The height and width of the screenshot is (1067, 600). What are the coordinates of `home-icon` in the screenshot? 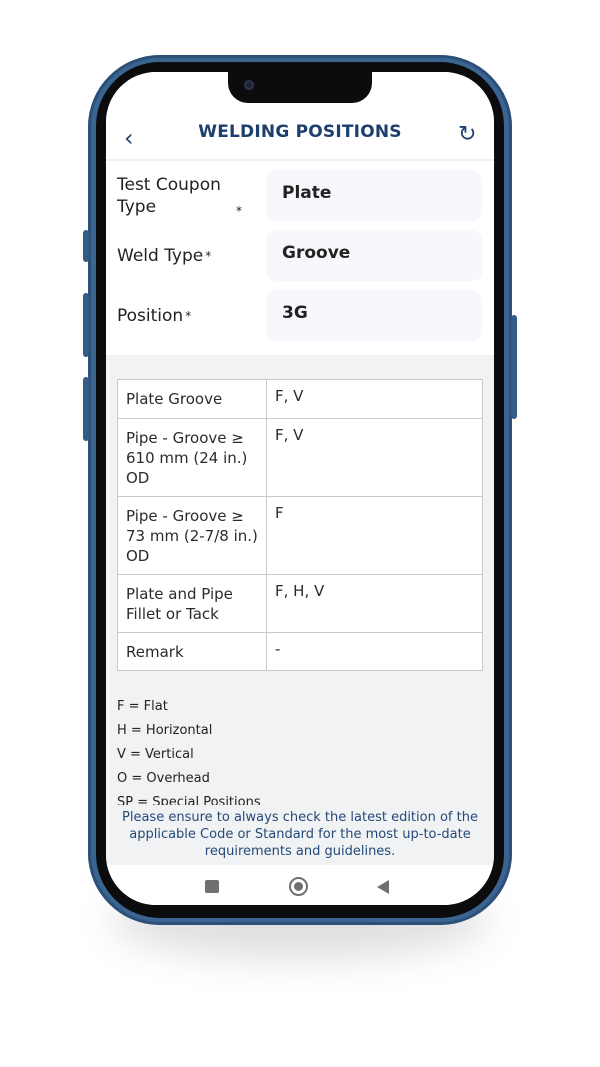 It's located at (298, 886).